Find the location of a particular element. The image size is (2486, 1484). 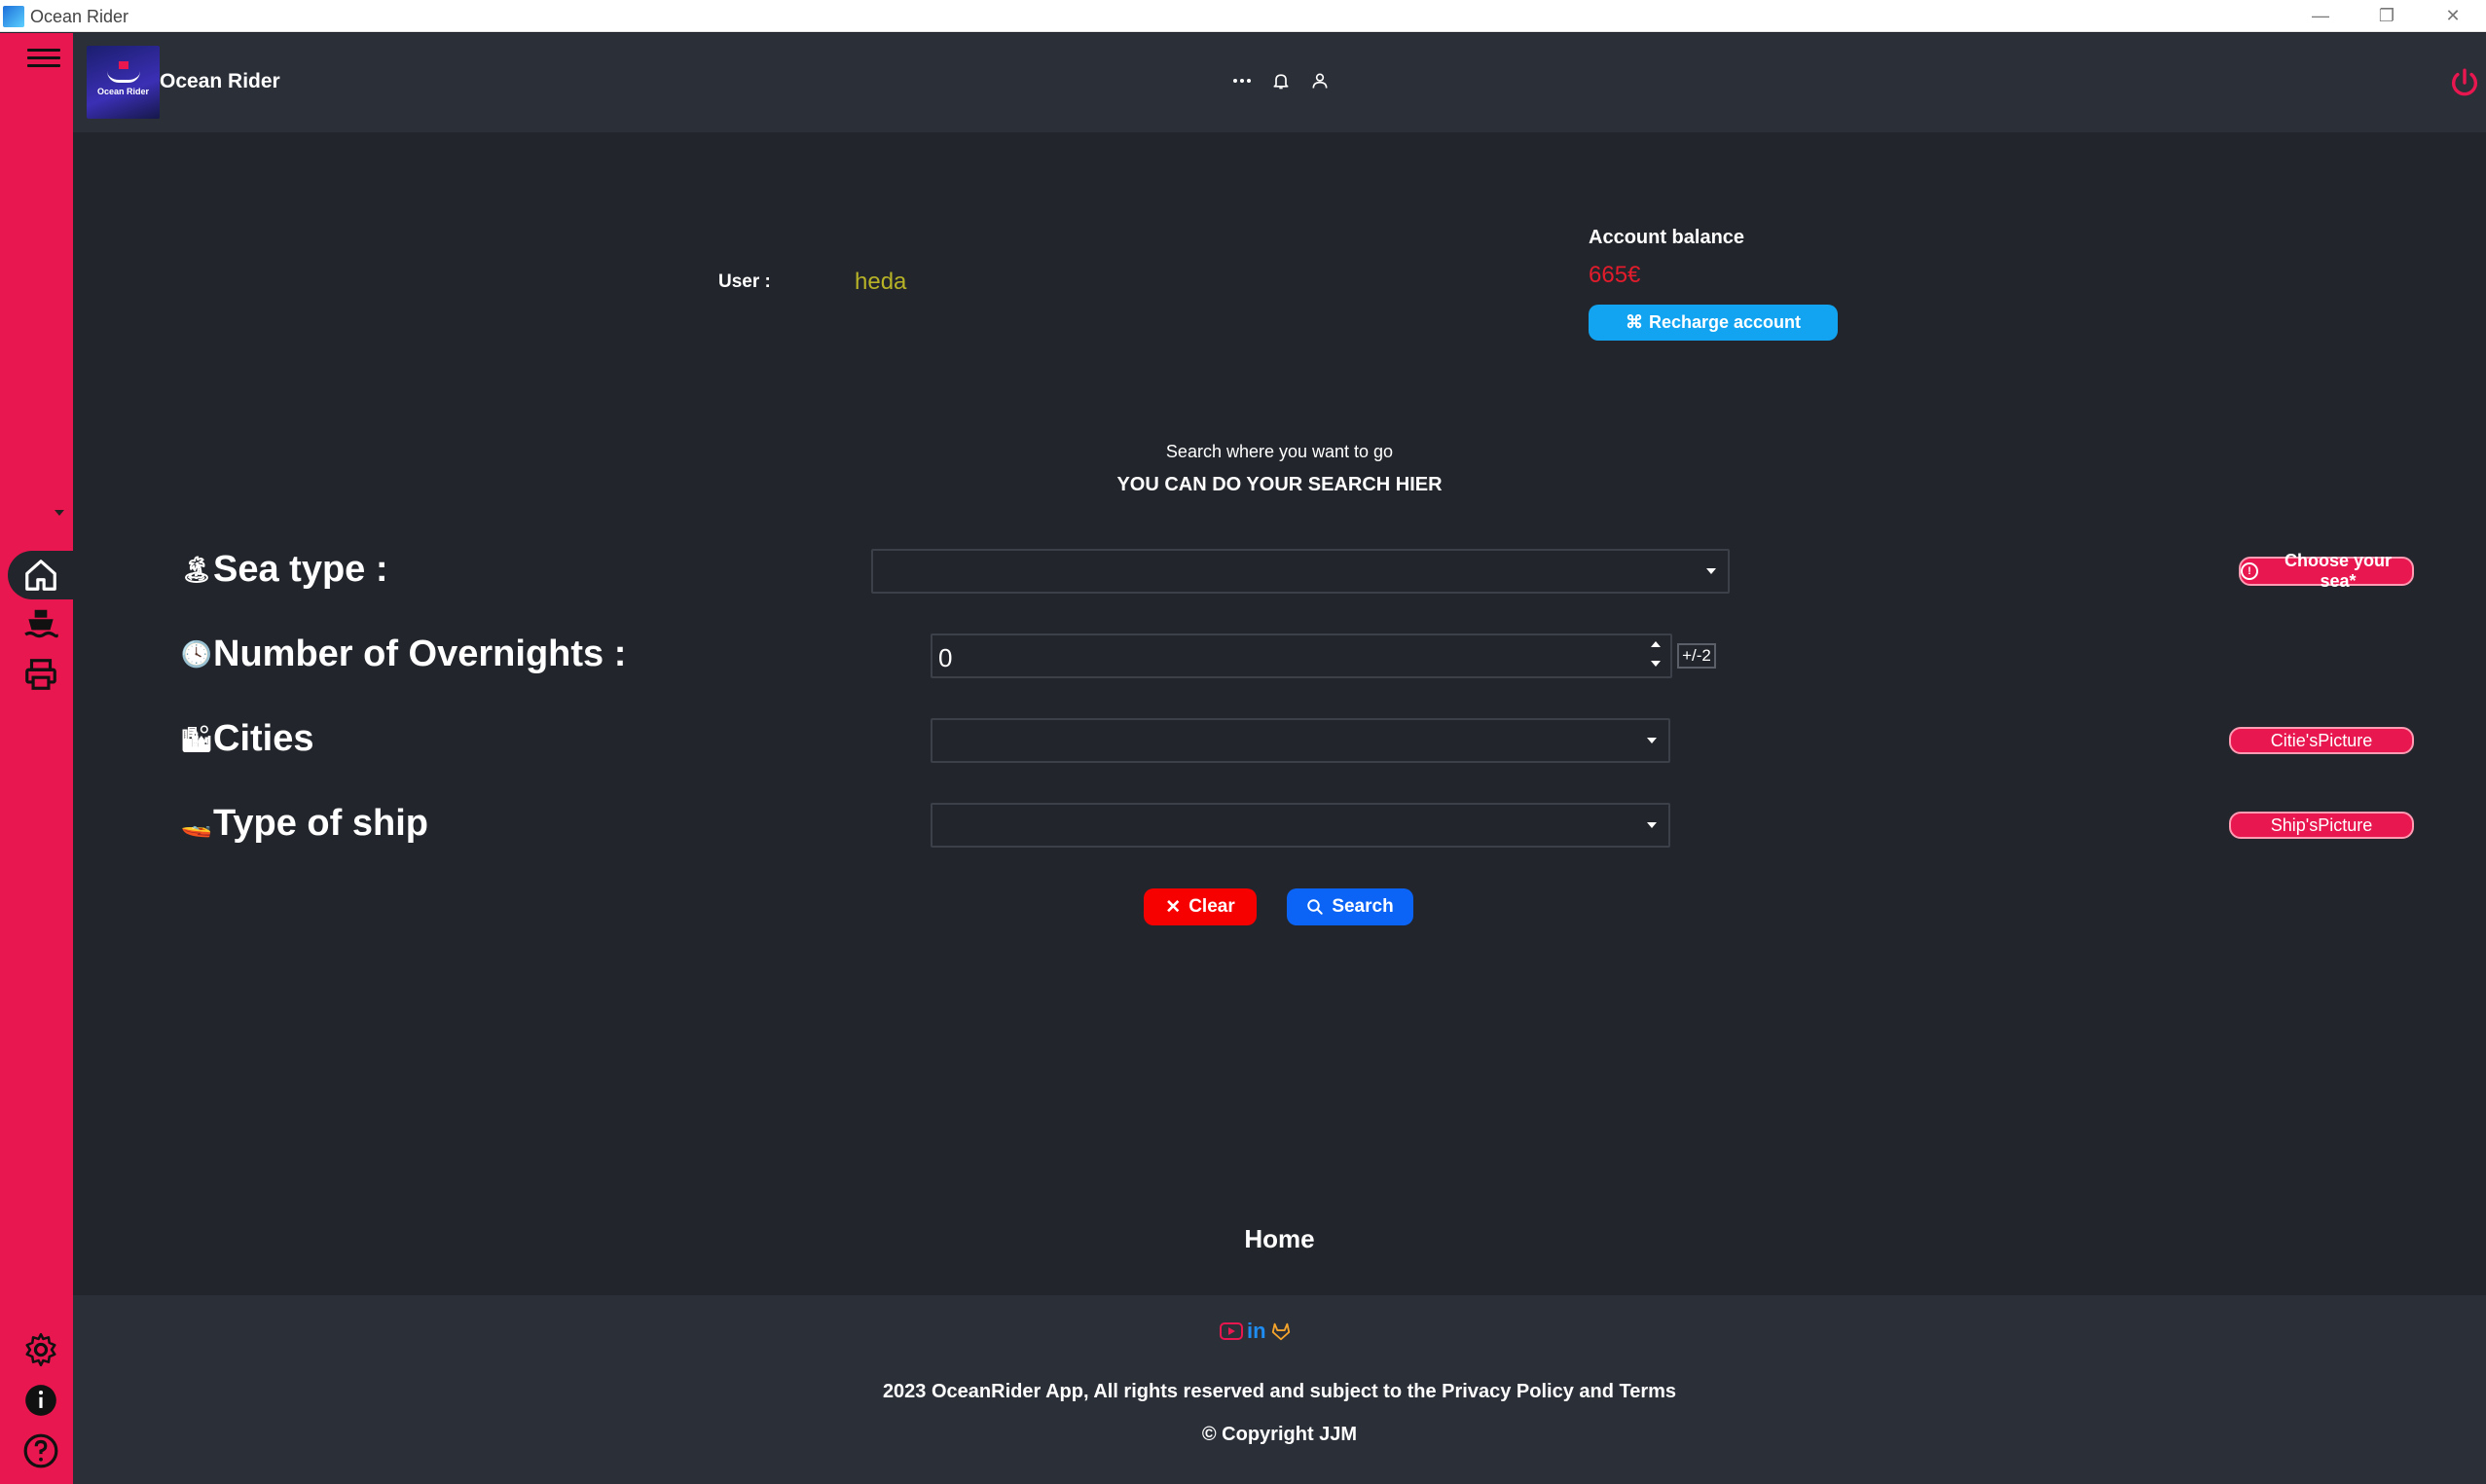

close-icon: ✕ is located at coordinates (1174, 907).